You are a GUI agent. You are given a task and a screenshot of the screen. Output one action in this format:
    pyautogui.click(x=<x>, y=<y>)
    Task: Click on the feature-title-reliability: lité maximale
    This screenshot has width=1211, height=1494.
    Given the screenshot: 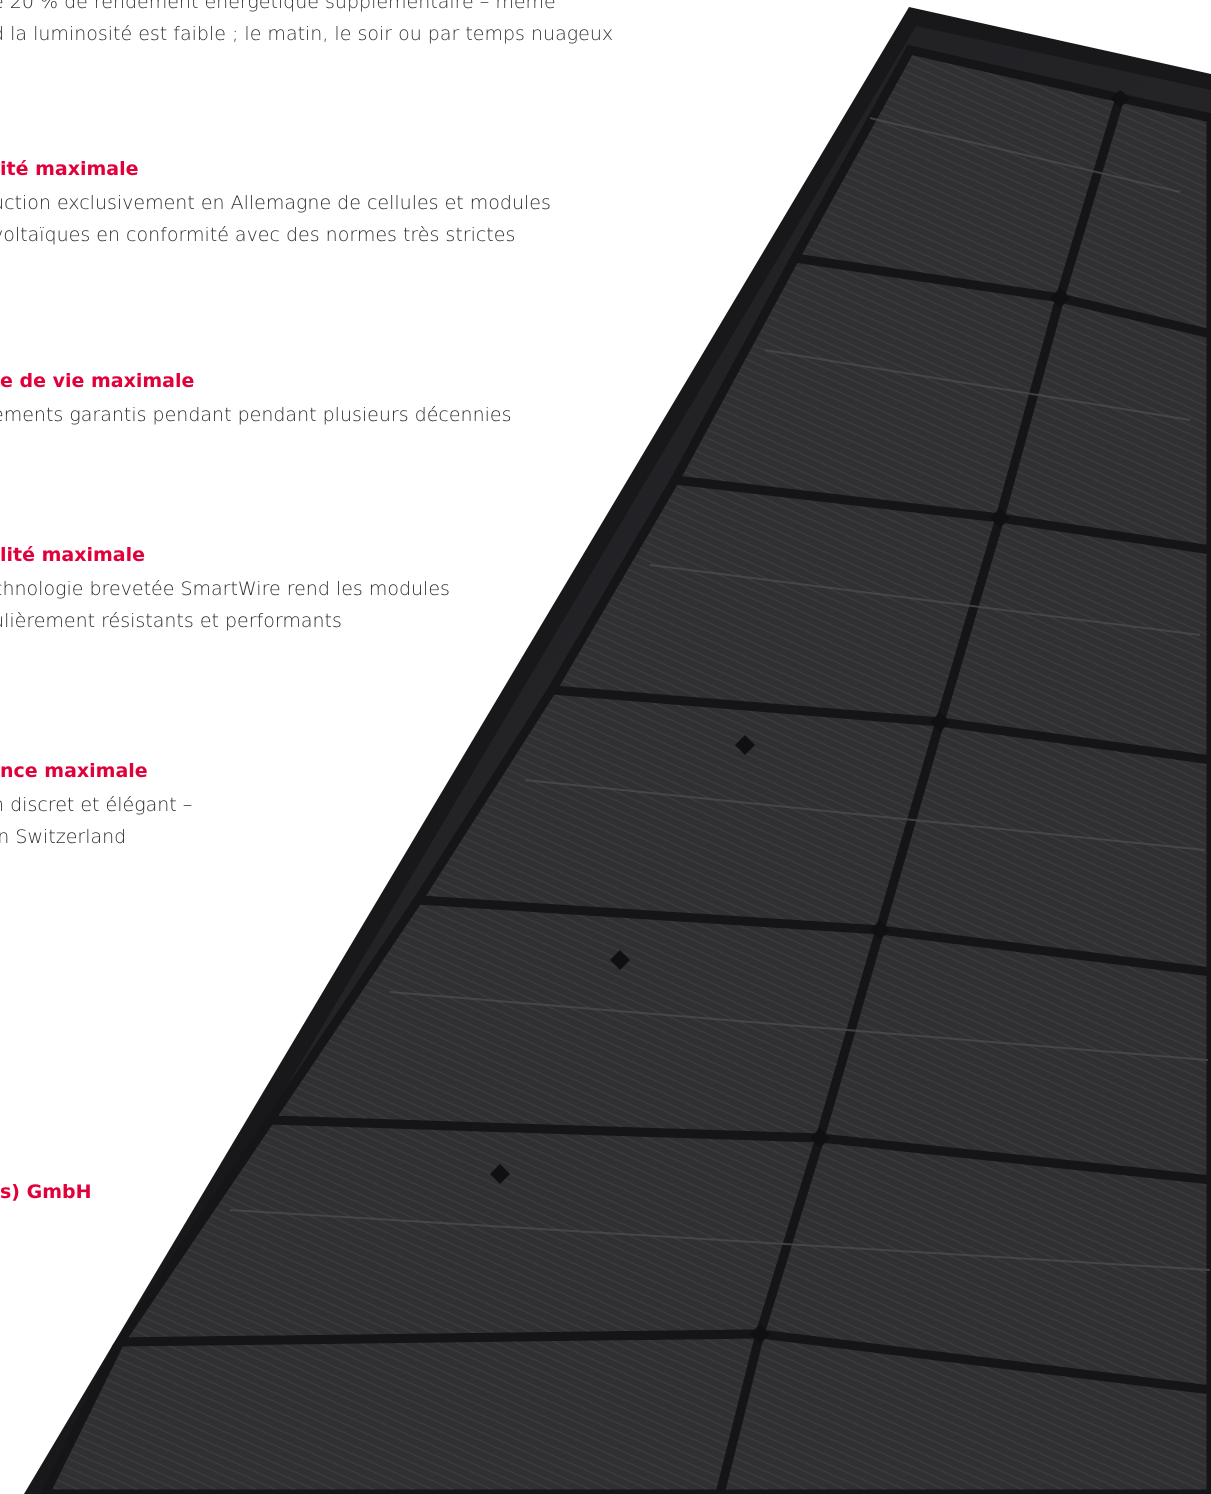 What is the action you would take?
    pyautogui.click(x=73, y=555)
    